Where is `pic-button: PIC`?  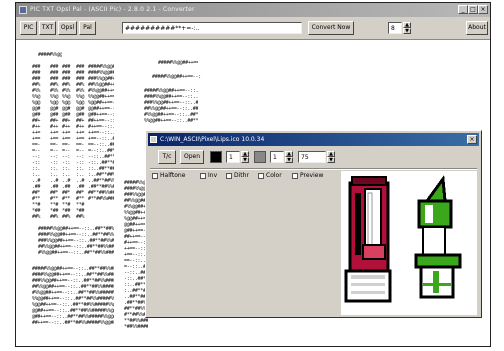
pic-button: PIC is located at coordinates (28, 28).